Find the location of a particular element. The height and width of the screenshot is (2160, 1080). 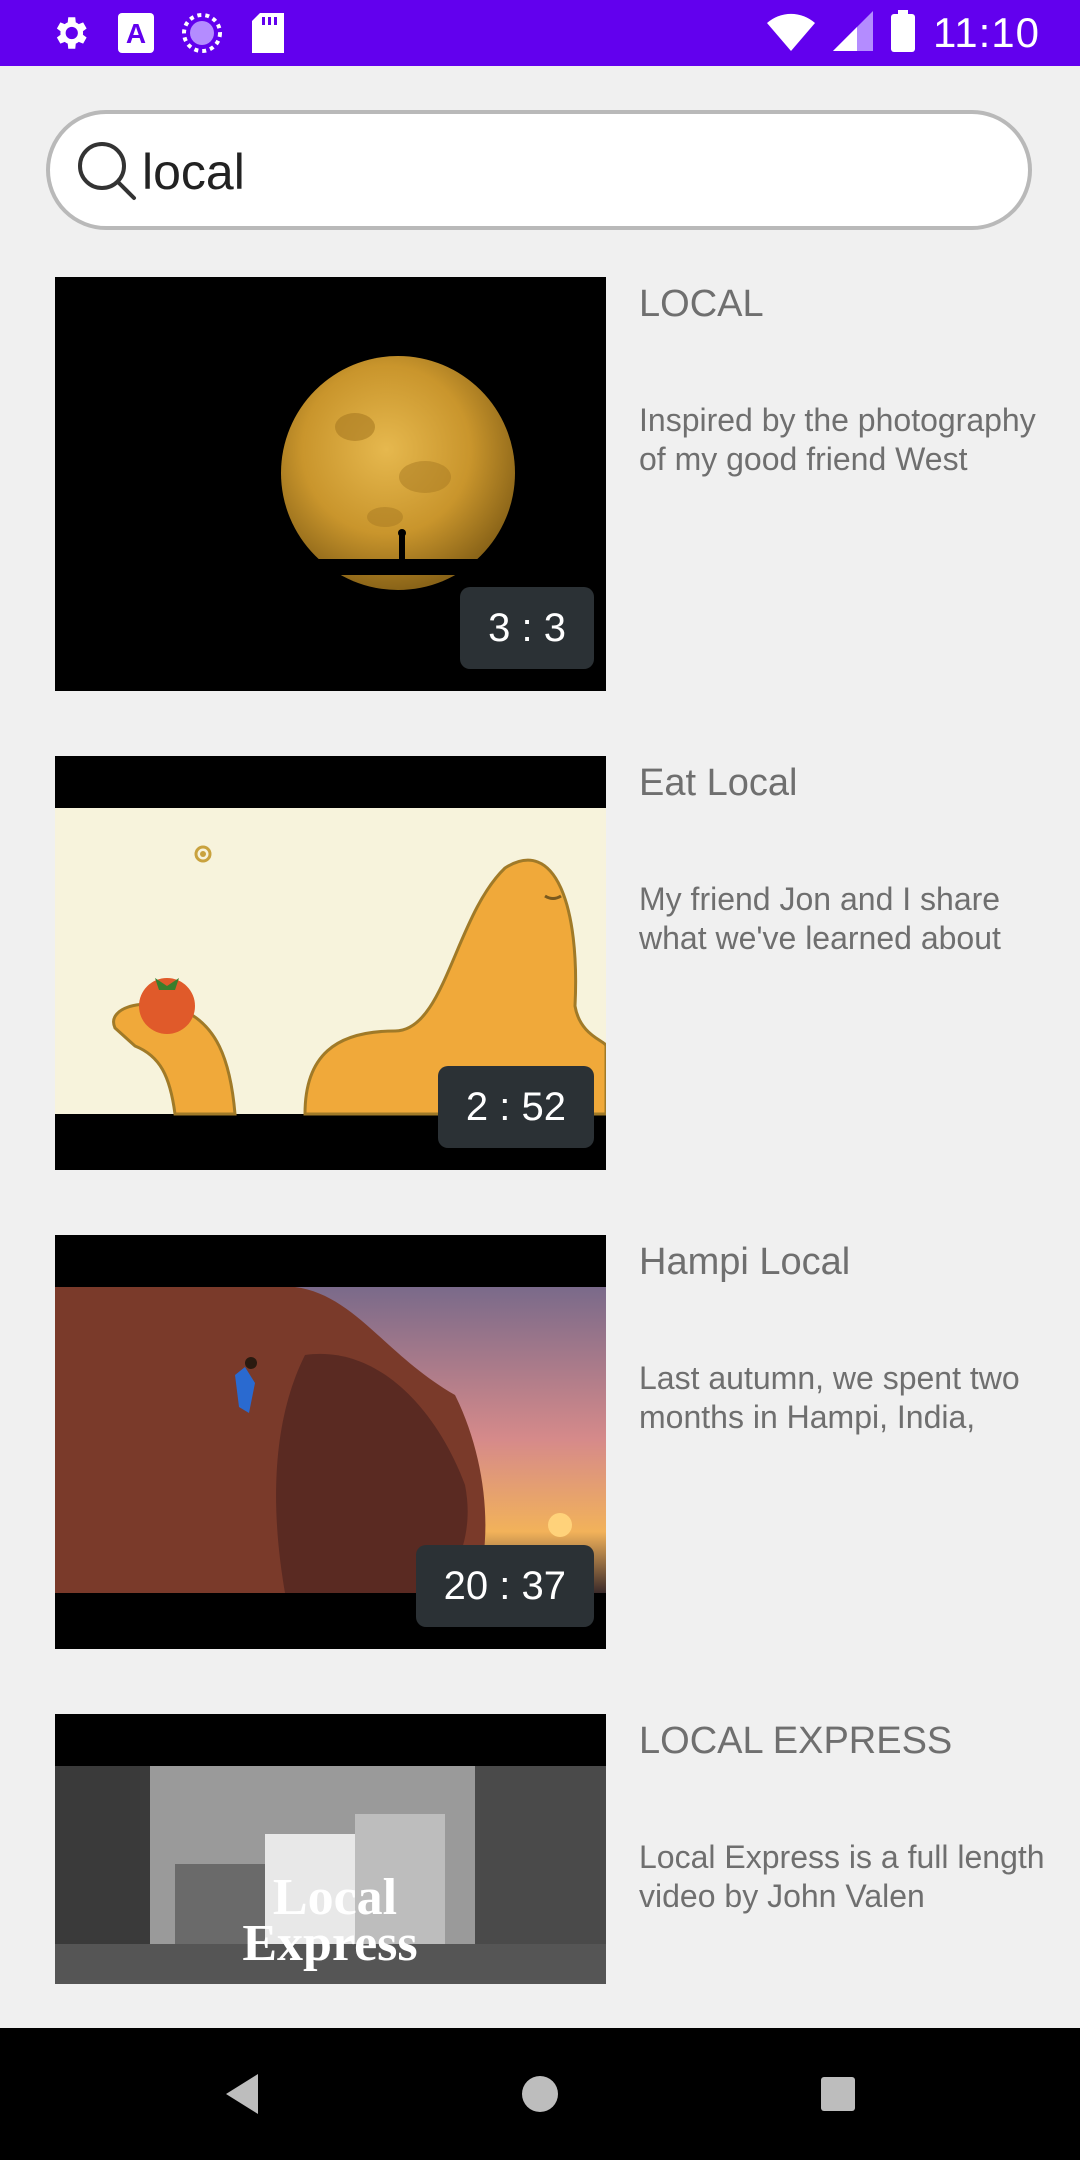

status-right: 11:10 is located at coordinates (903, 33).